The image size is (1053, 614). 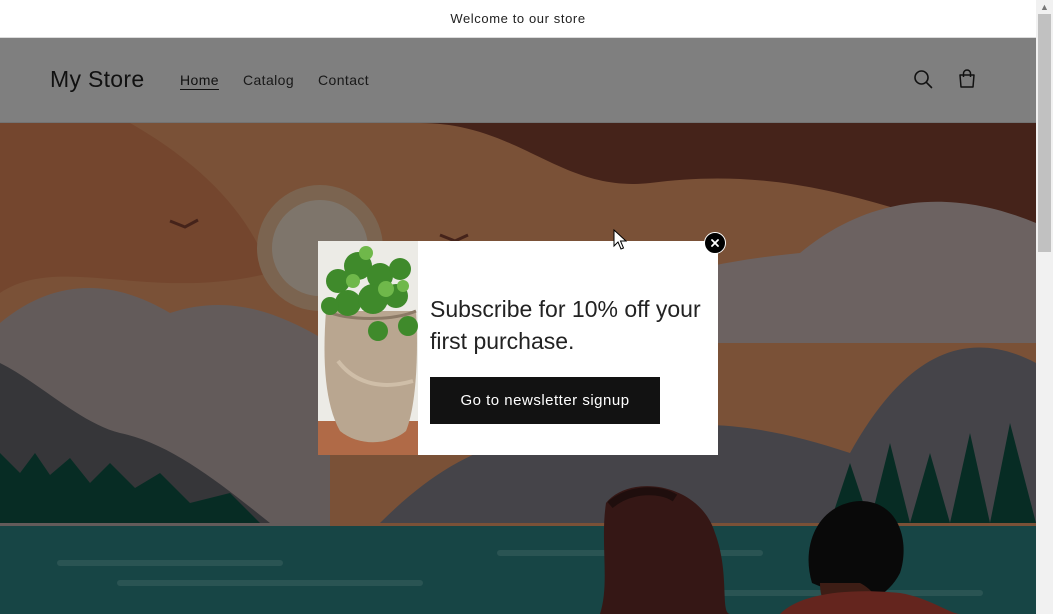 I want to click on page-scrollbar: ▲, so click(x=1044, y=307).